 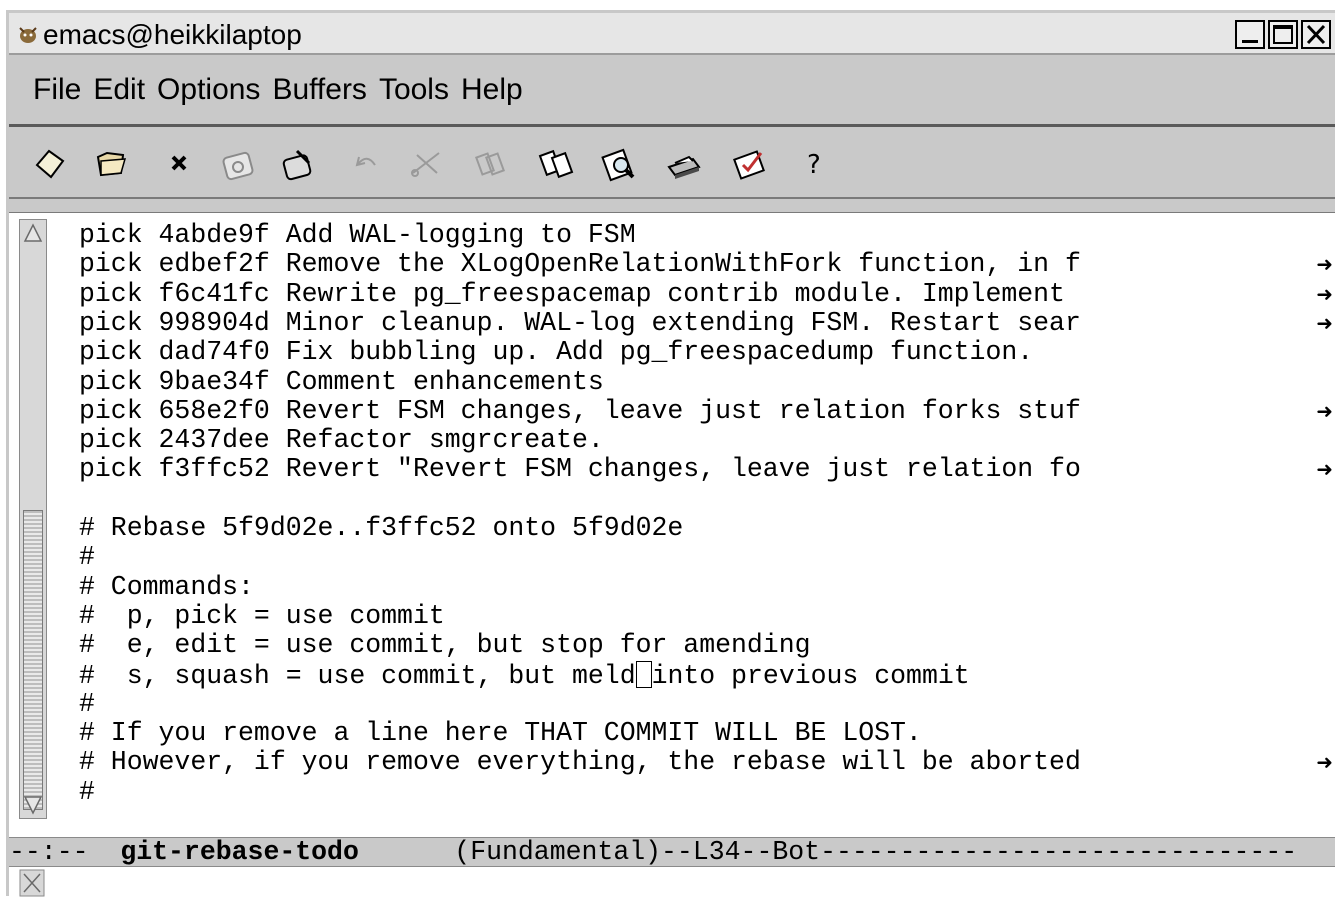 I want to click on buffer-line: pick 9bae34f Comment enhancements, so click(x=341, y=381).